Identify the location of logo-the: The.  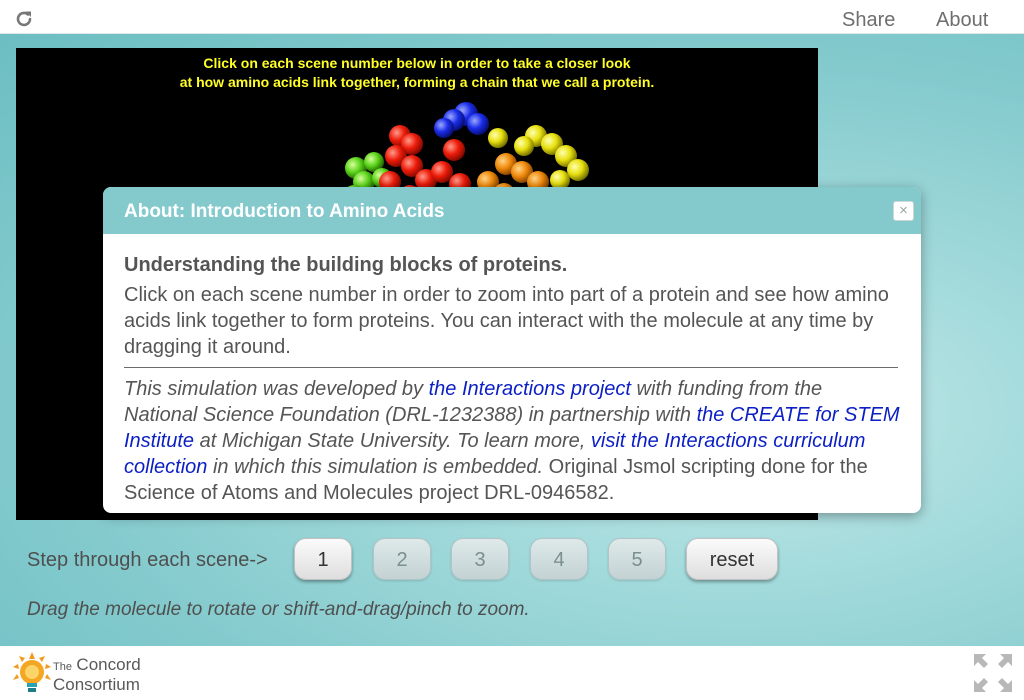
(62, 667).